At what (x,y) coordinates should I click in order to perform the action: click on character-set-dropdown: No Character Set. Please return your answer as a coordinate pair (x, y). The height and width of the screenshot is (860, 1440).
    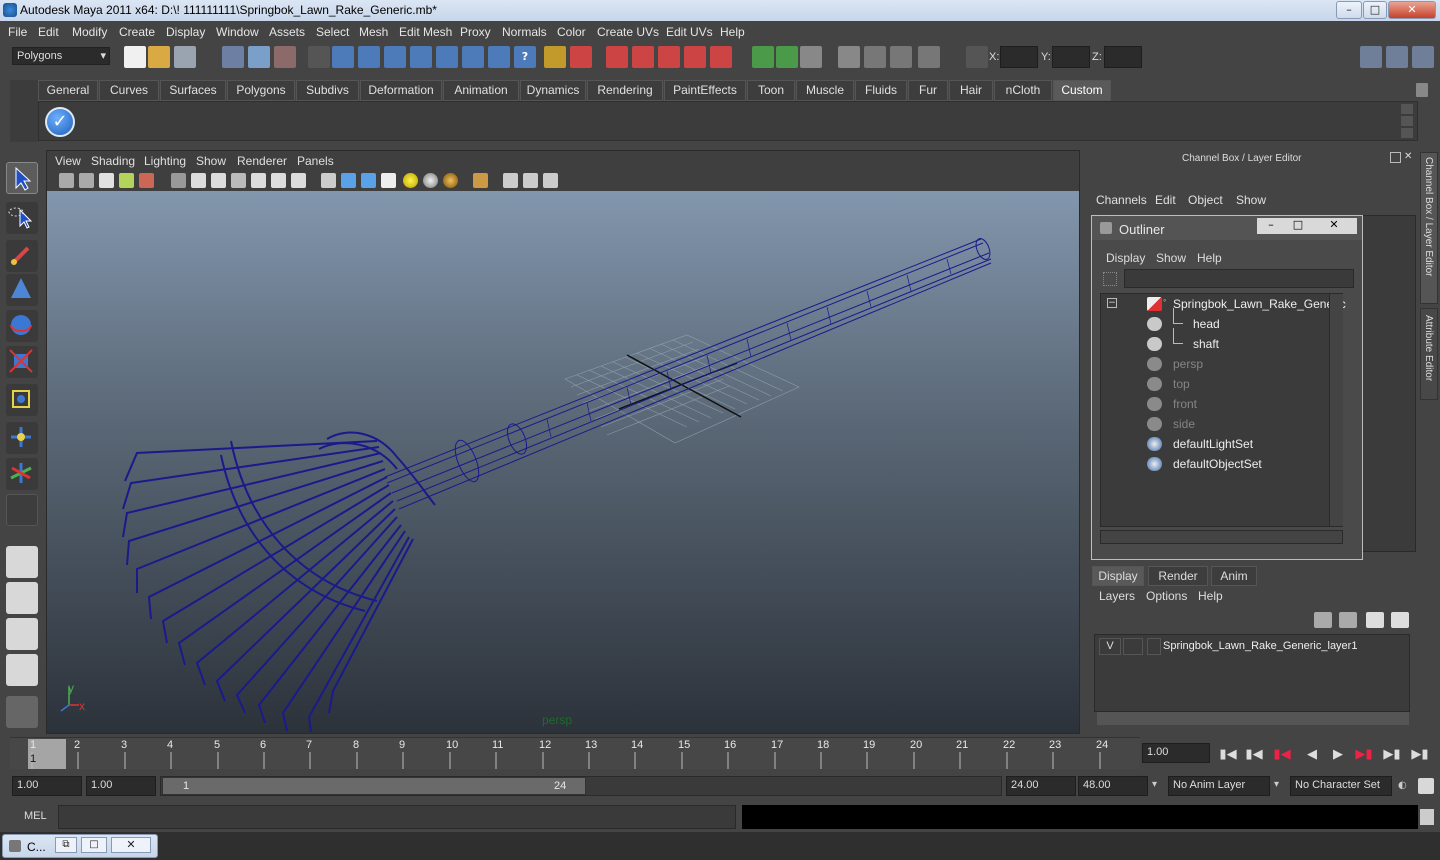
    Looking at the image, I should click on (1341, 786).